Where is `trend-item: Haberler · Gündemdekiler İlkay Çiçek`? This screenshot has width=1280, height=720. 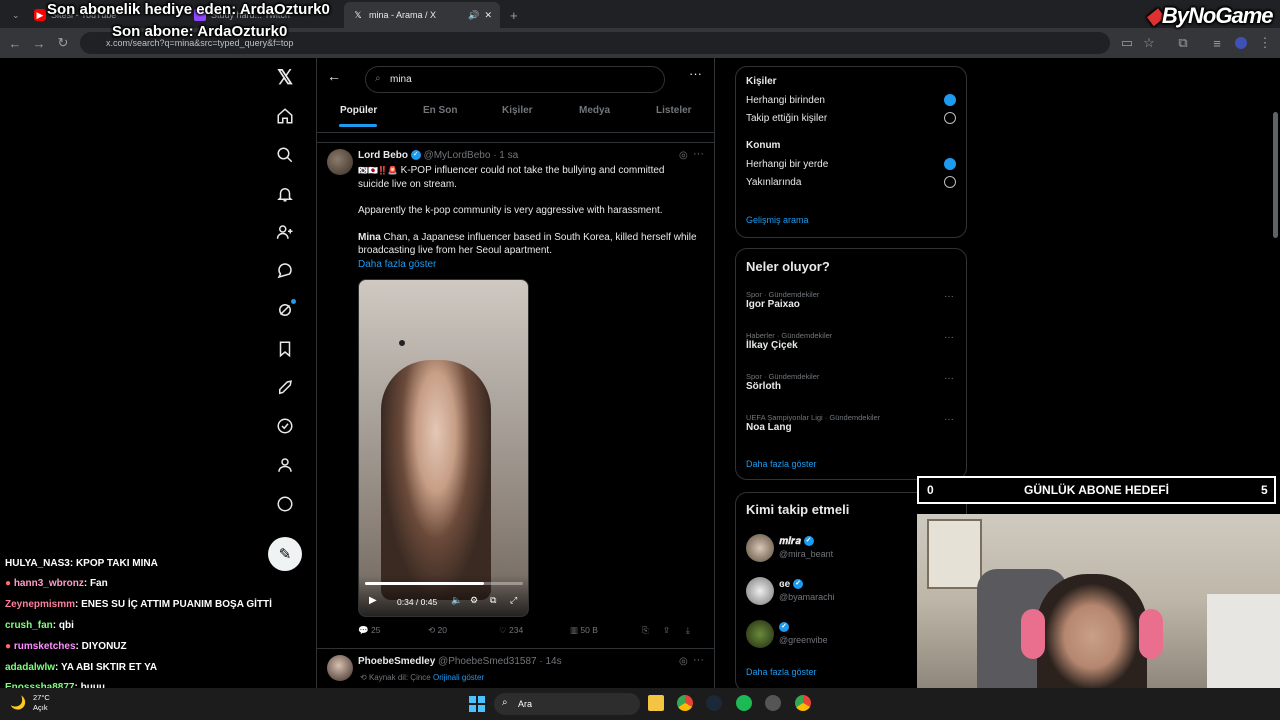 trend-item: Haberler · Gündemdekiler İlkay Çiçek is located at coordinates (852, 341).